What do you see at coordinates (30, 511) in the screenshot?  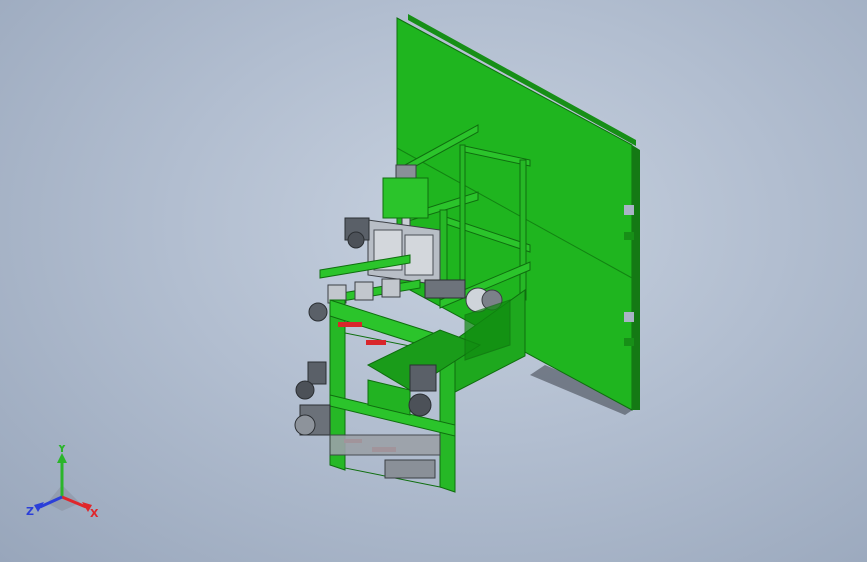 I see `z-axis-label: Z` at bounding box center [30, 511].